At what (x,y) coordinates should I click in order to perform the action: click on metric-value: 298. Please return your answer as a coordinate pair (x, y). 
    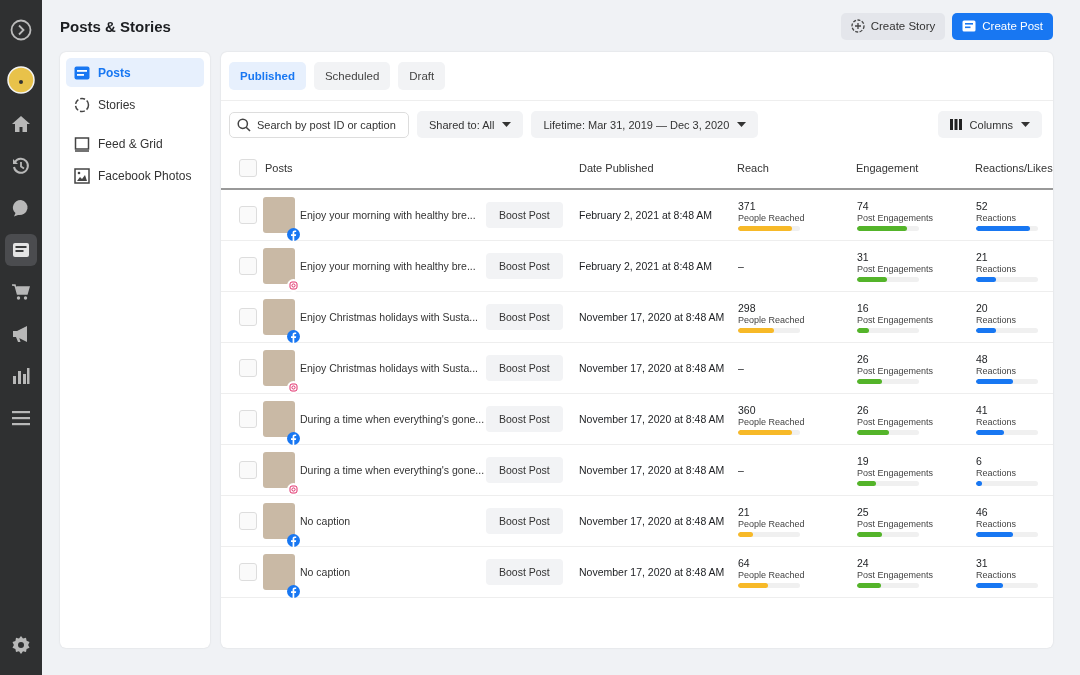
    Looking at the image, I should click on (747, 308).